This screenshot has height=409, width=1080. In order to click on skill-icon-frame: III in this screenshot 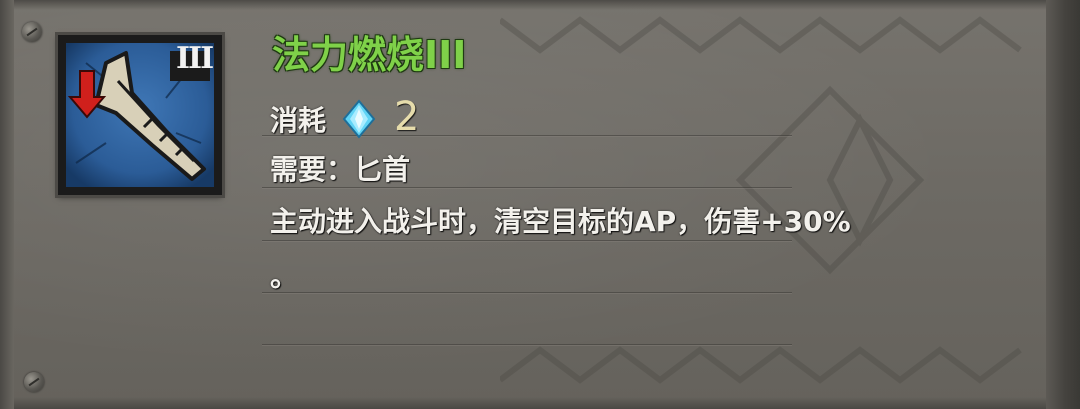, I will do `click(140, 115)`.